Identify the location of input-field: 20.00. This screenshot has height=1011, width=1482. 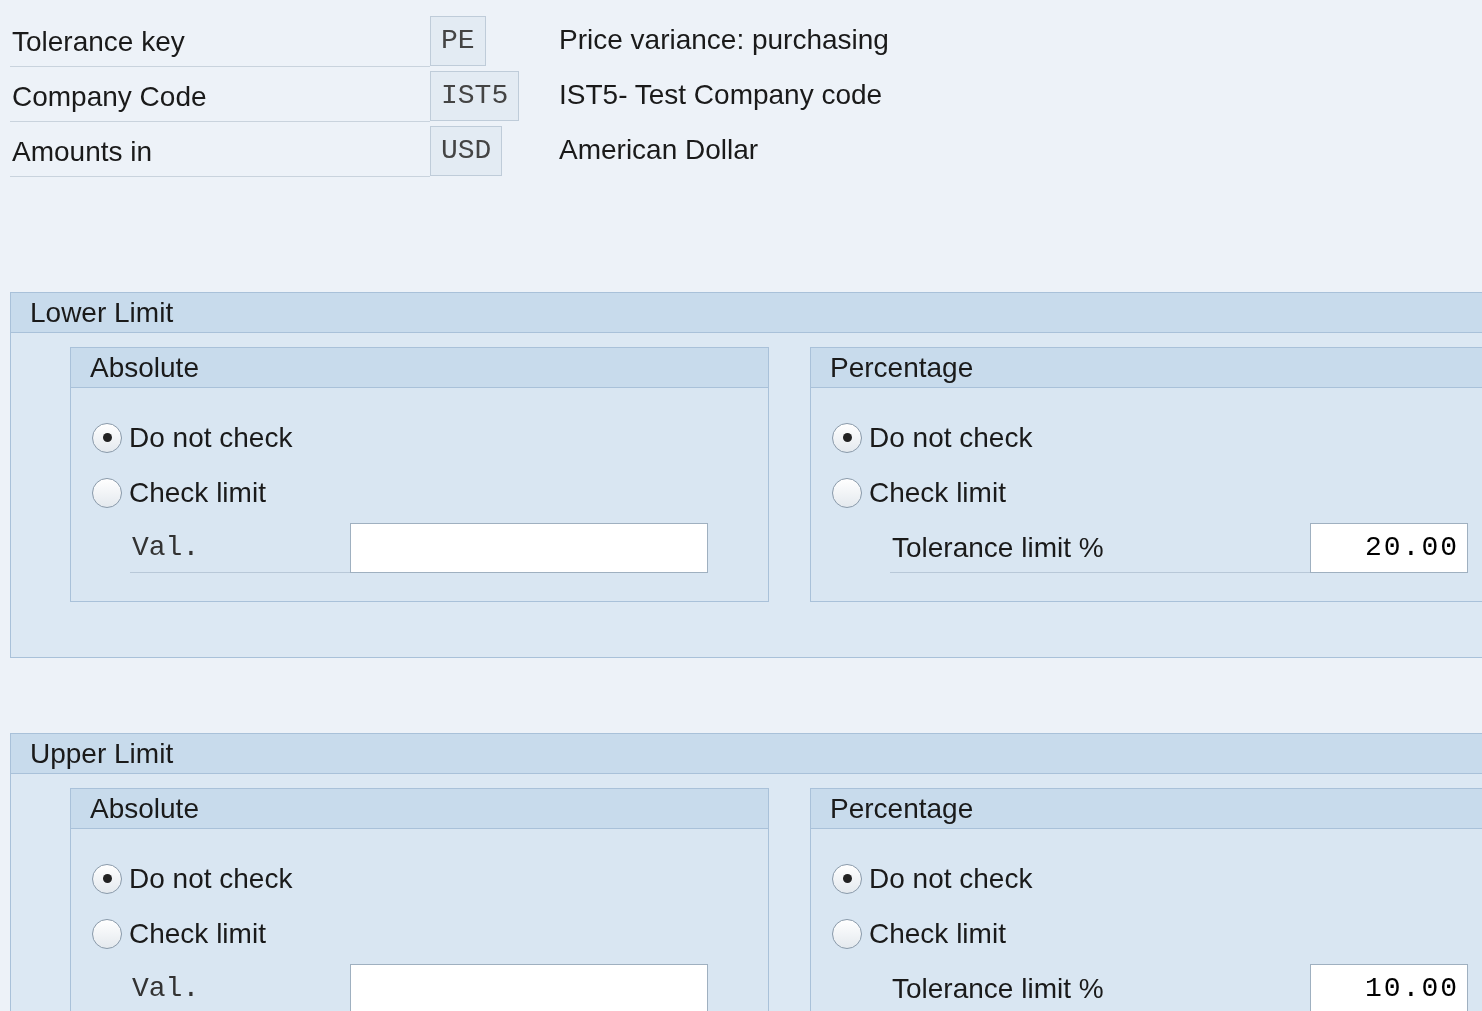
(1389, 547).